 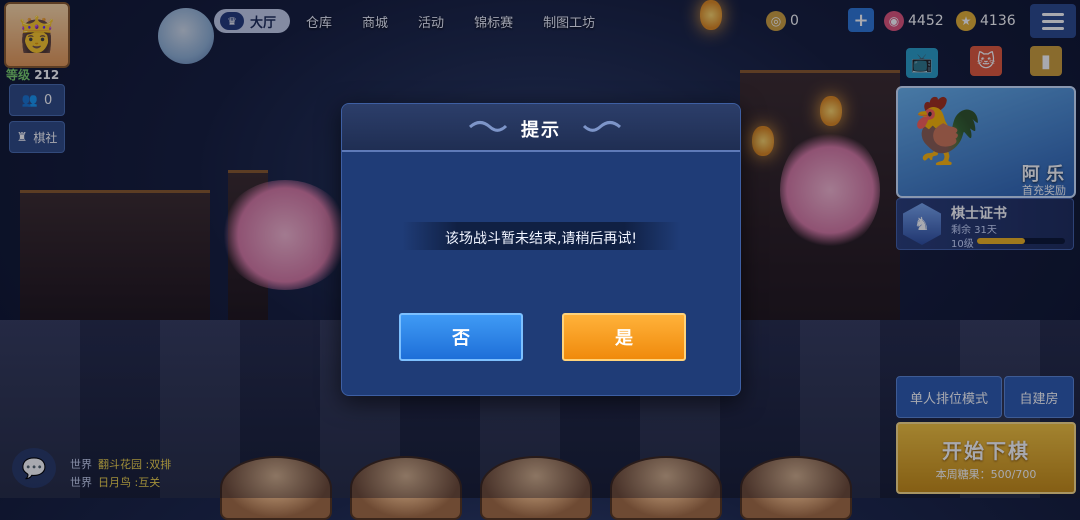 I want to click on no-button: 否, so click(x=461, y=337).